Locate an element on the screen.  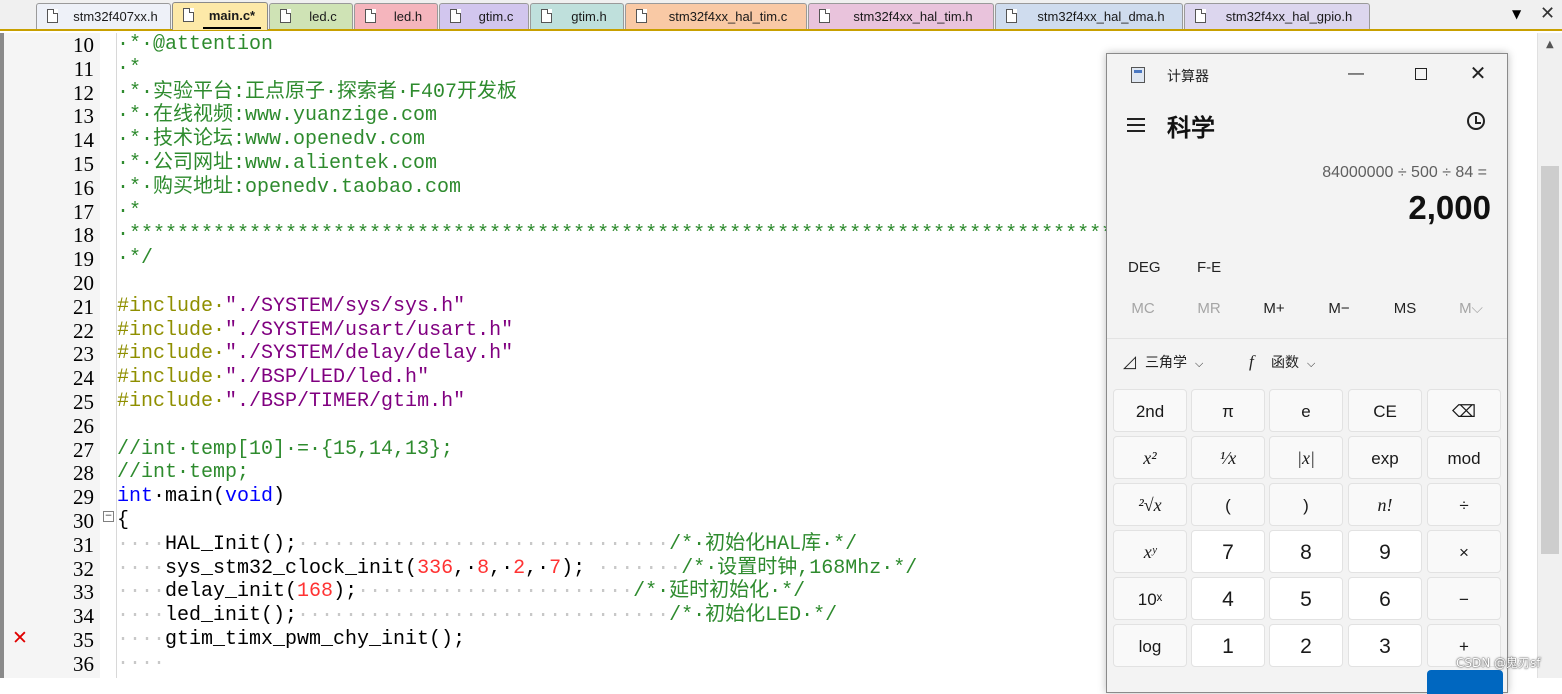
memory-button-mr: MR is located at coordinates (1209, 308).